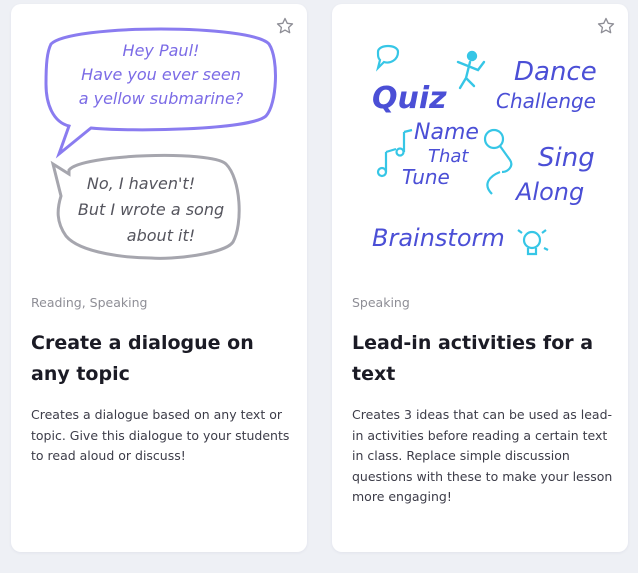  What do you see at coordinates (549, 192) in the screenshot?
I see `word-along: Along` at bounding box center [549, 192].